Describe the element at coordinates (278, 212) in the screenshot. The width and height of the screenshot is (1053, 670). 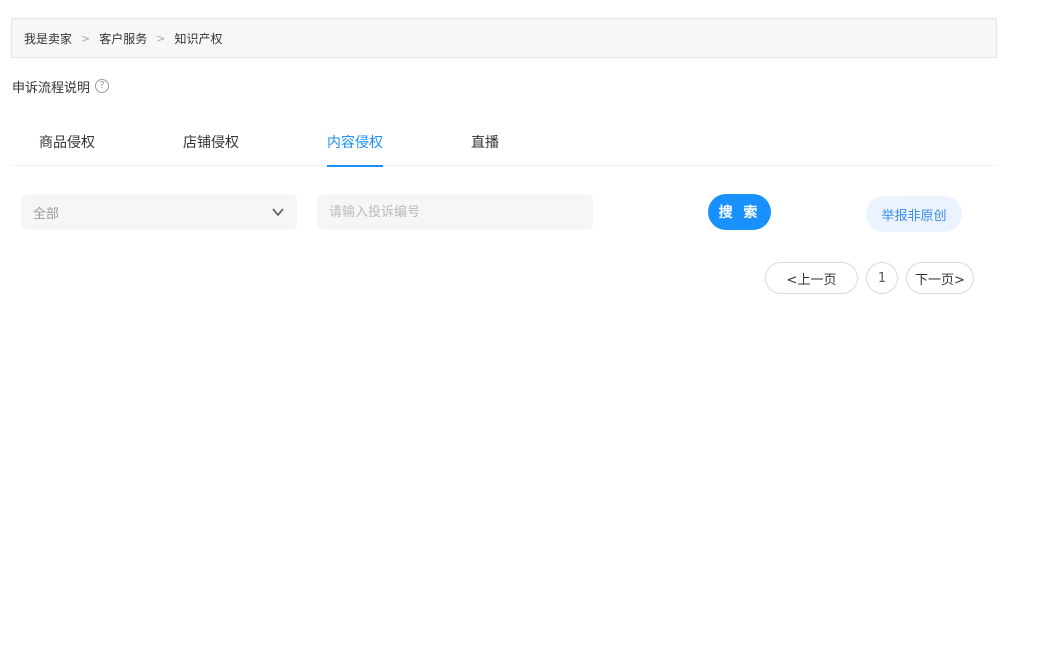
I see `chevron-down-icon` at that location.